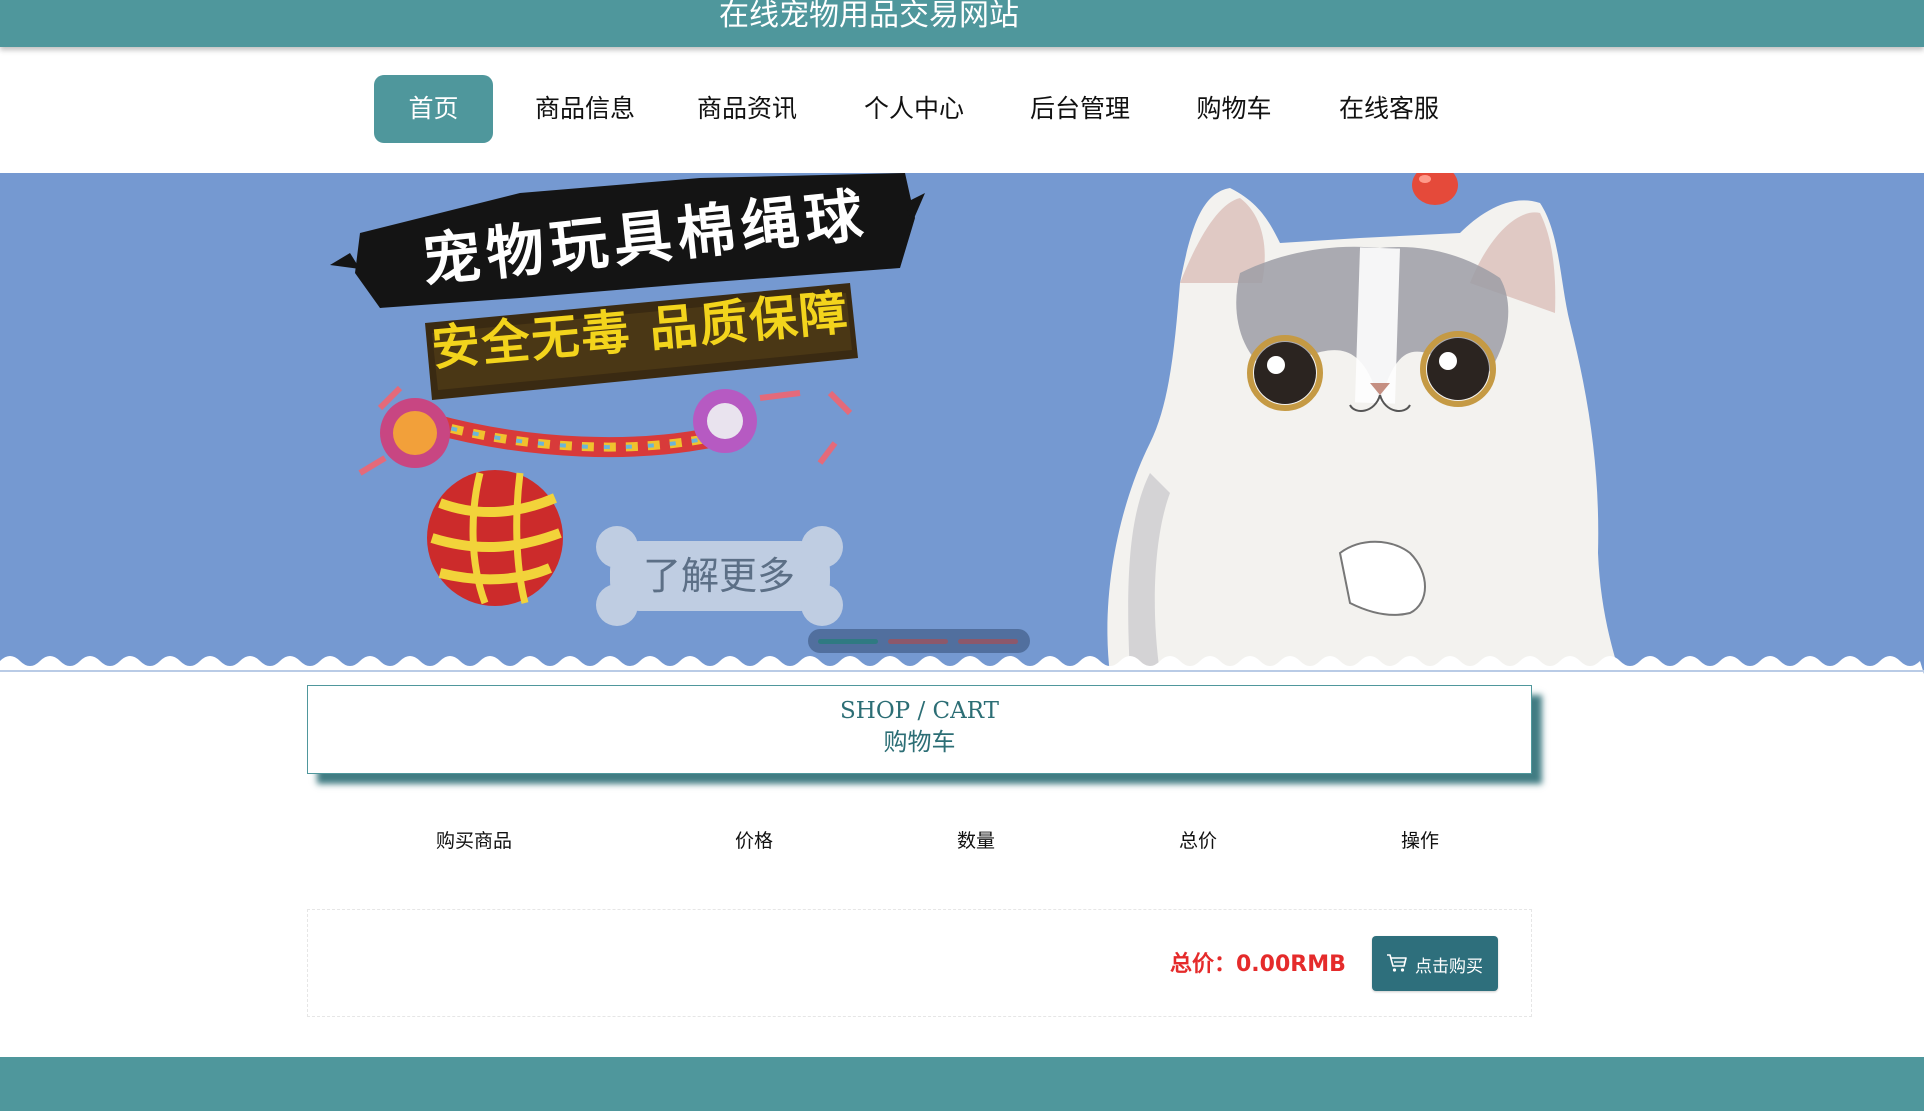  I want to click on cart-section-heading: SHOP / CART 购物车, so click(919, 729).